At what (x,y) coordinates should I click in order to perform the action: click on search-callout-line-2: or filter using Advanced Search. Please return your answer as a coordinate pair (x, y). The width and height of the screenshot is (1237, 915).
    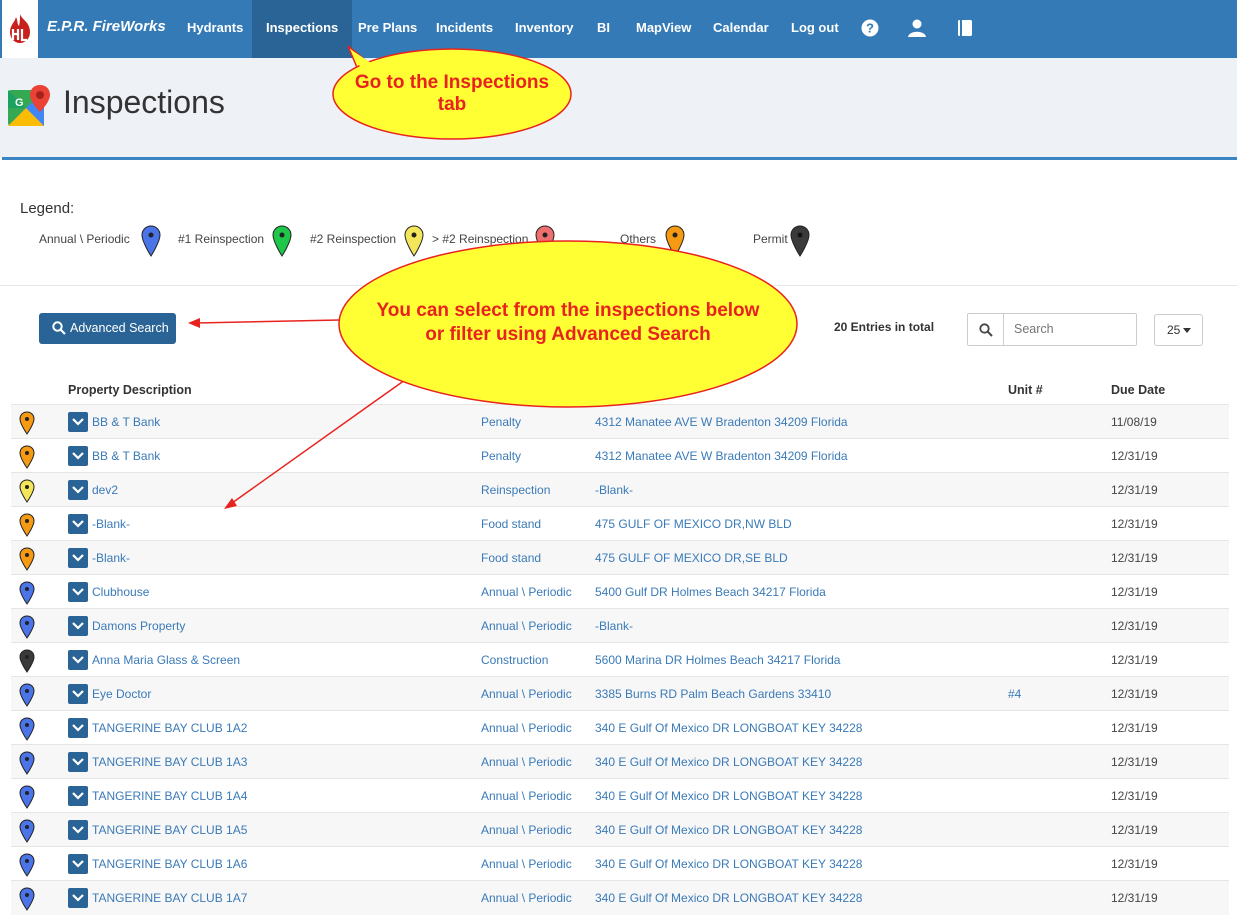
    Looking at the image, I should click on (568, 334).